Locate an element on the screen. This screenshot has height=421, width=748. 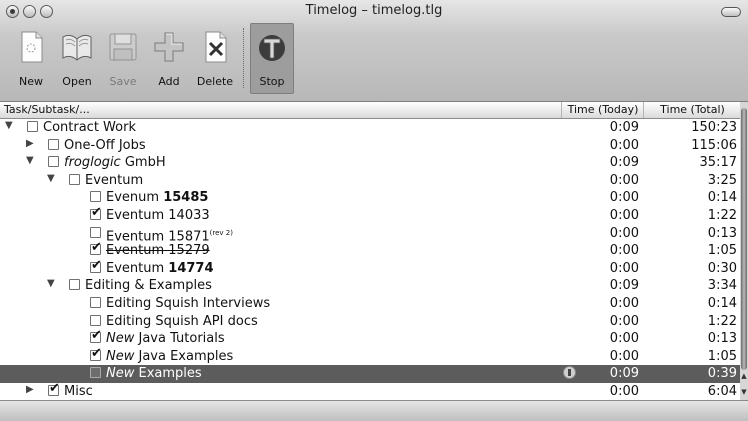
task-row: New Java Examples 0:00 1:05 is located at coordinates (370, 356).